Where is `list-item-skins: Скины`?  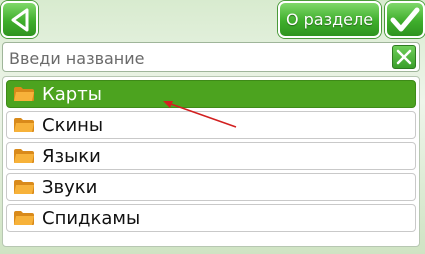
list-item-skins: Скины is located at coordinates (211, 125).